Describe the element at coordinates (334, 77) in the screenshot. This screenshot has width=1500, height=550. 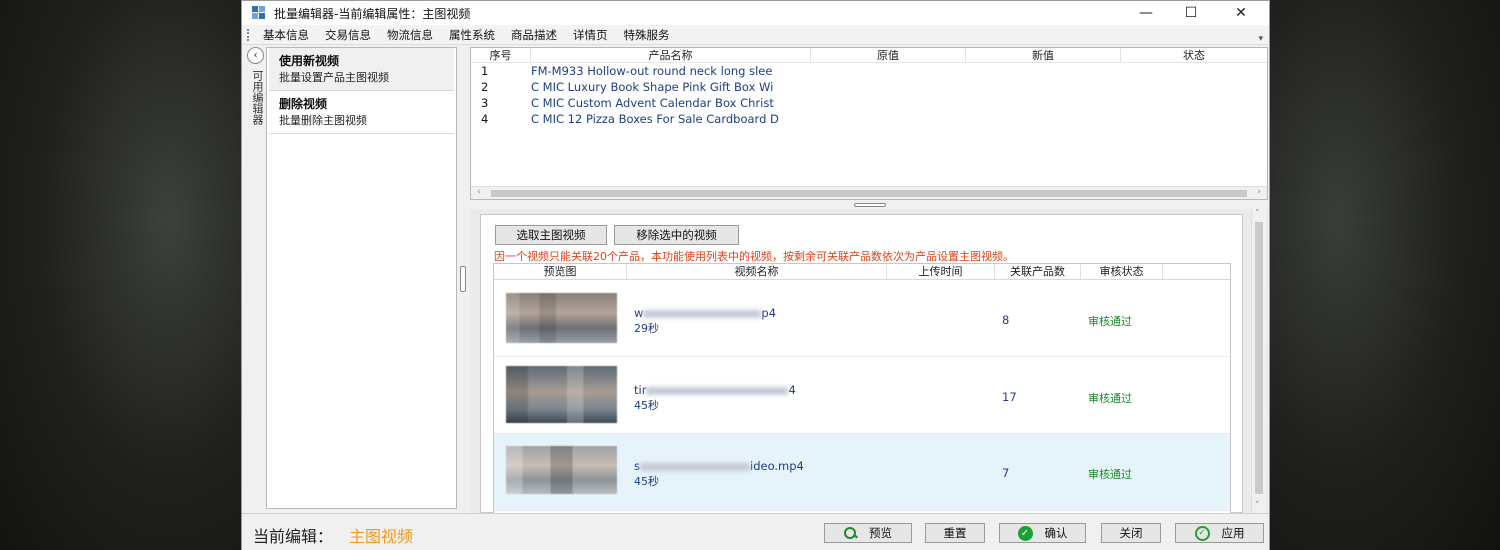
I see `operation-desc: 批量设置产品主图视频` at that location.